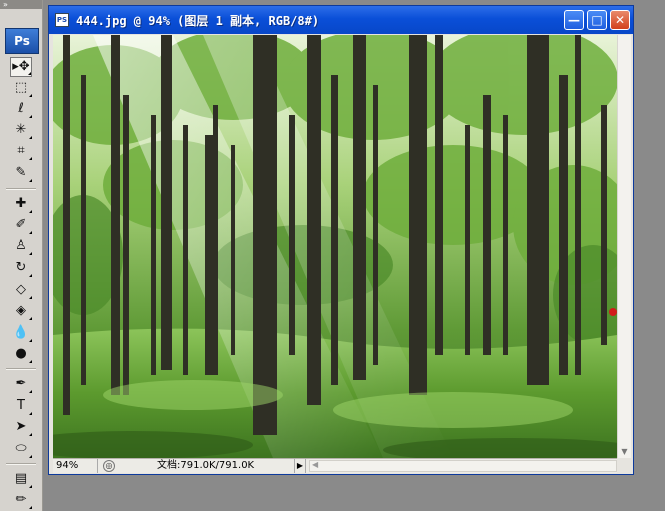  I want to click on document-size-info: 文档:791.0K/791.0K, so click(206, 465).